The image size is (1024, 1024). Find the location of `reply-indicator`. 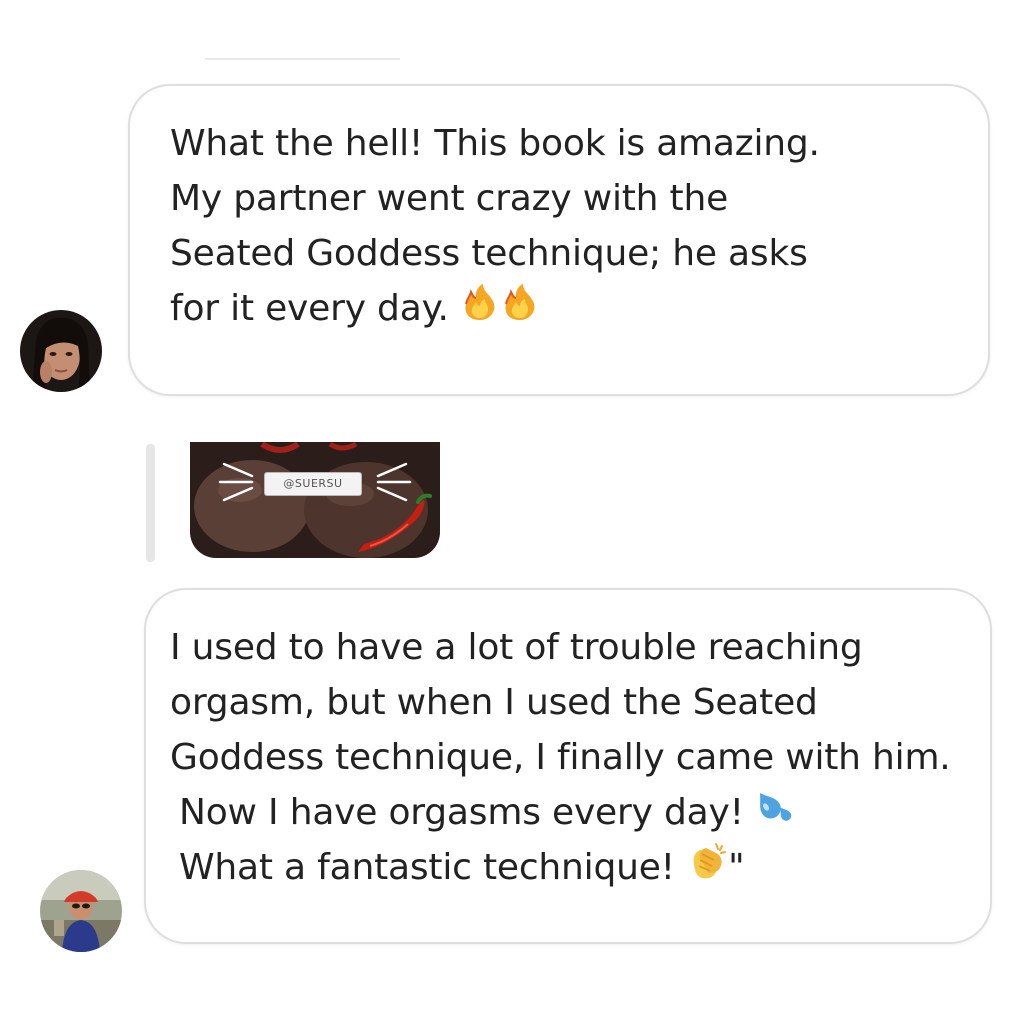

reply-indicator is located at coordinates (150, 503).